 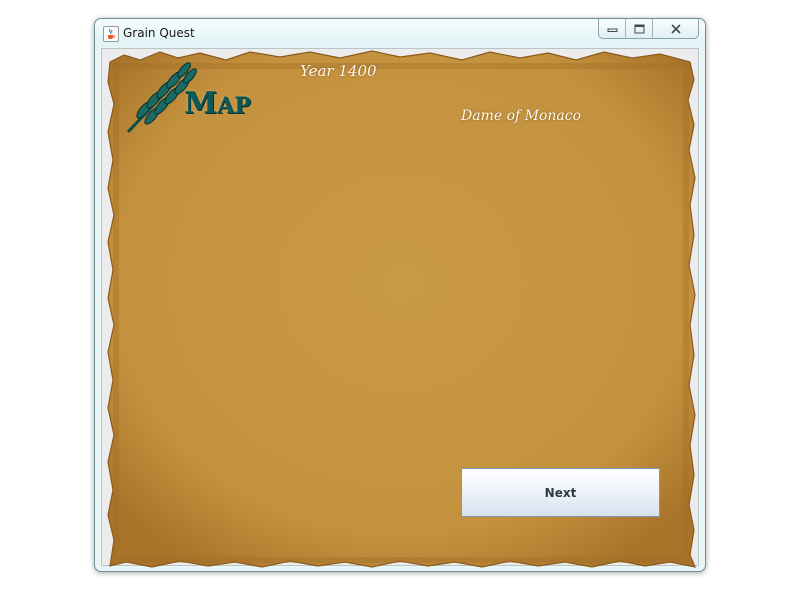 What do you see at coordinates (234, 106) in the screenshot?
I see `map-title-rest: AP` at bounding box center [234, 106].